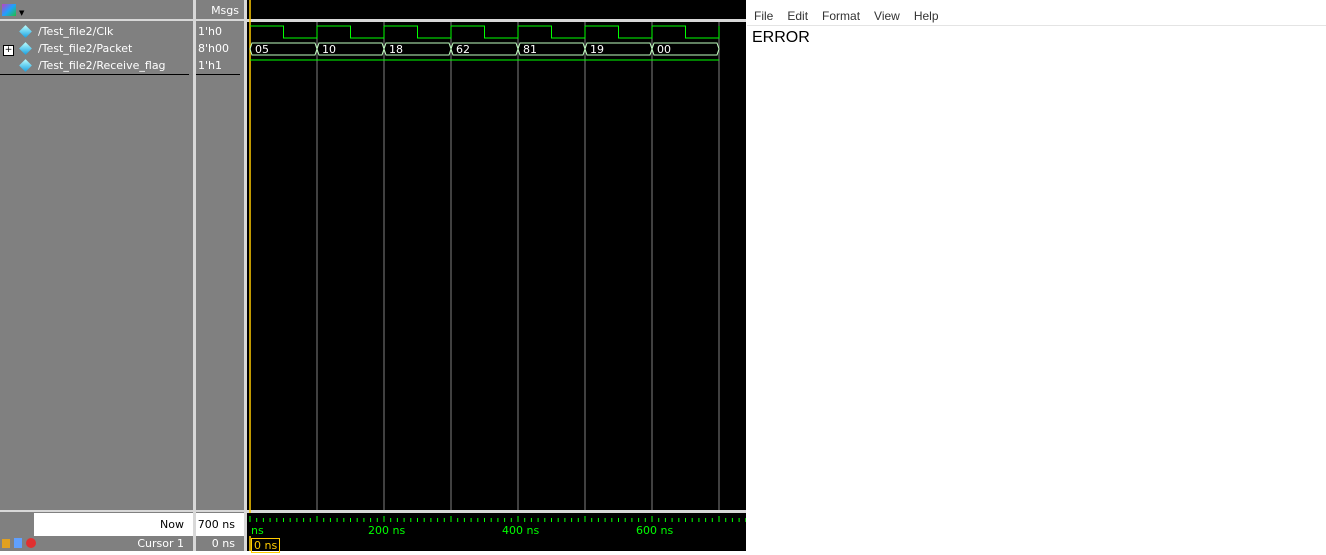  I want to click on msgs-header: Msgs, so click(225, 10).